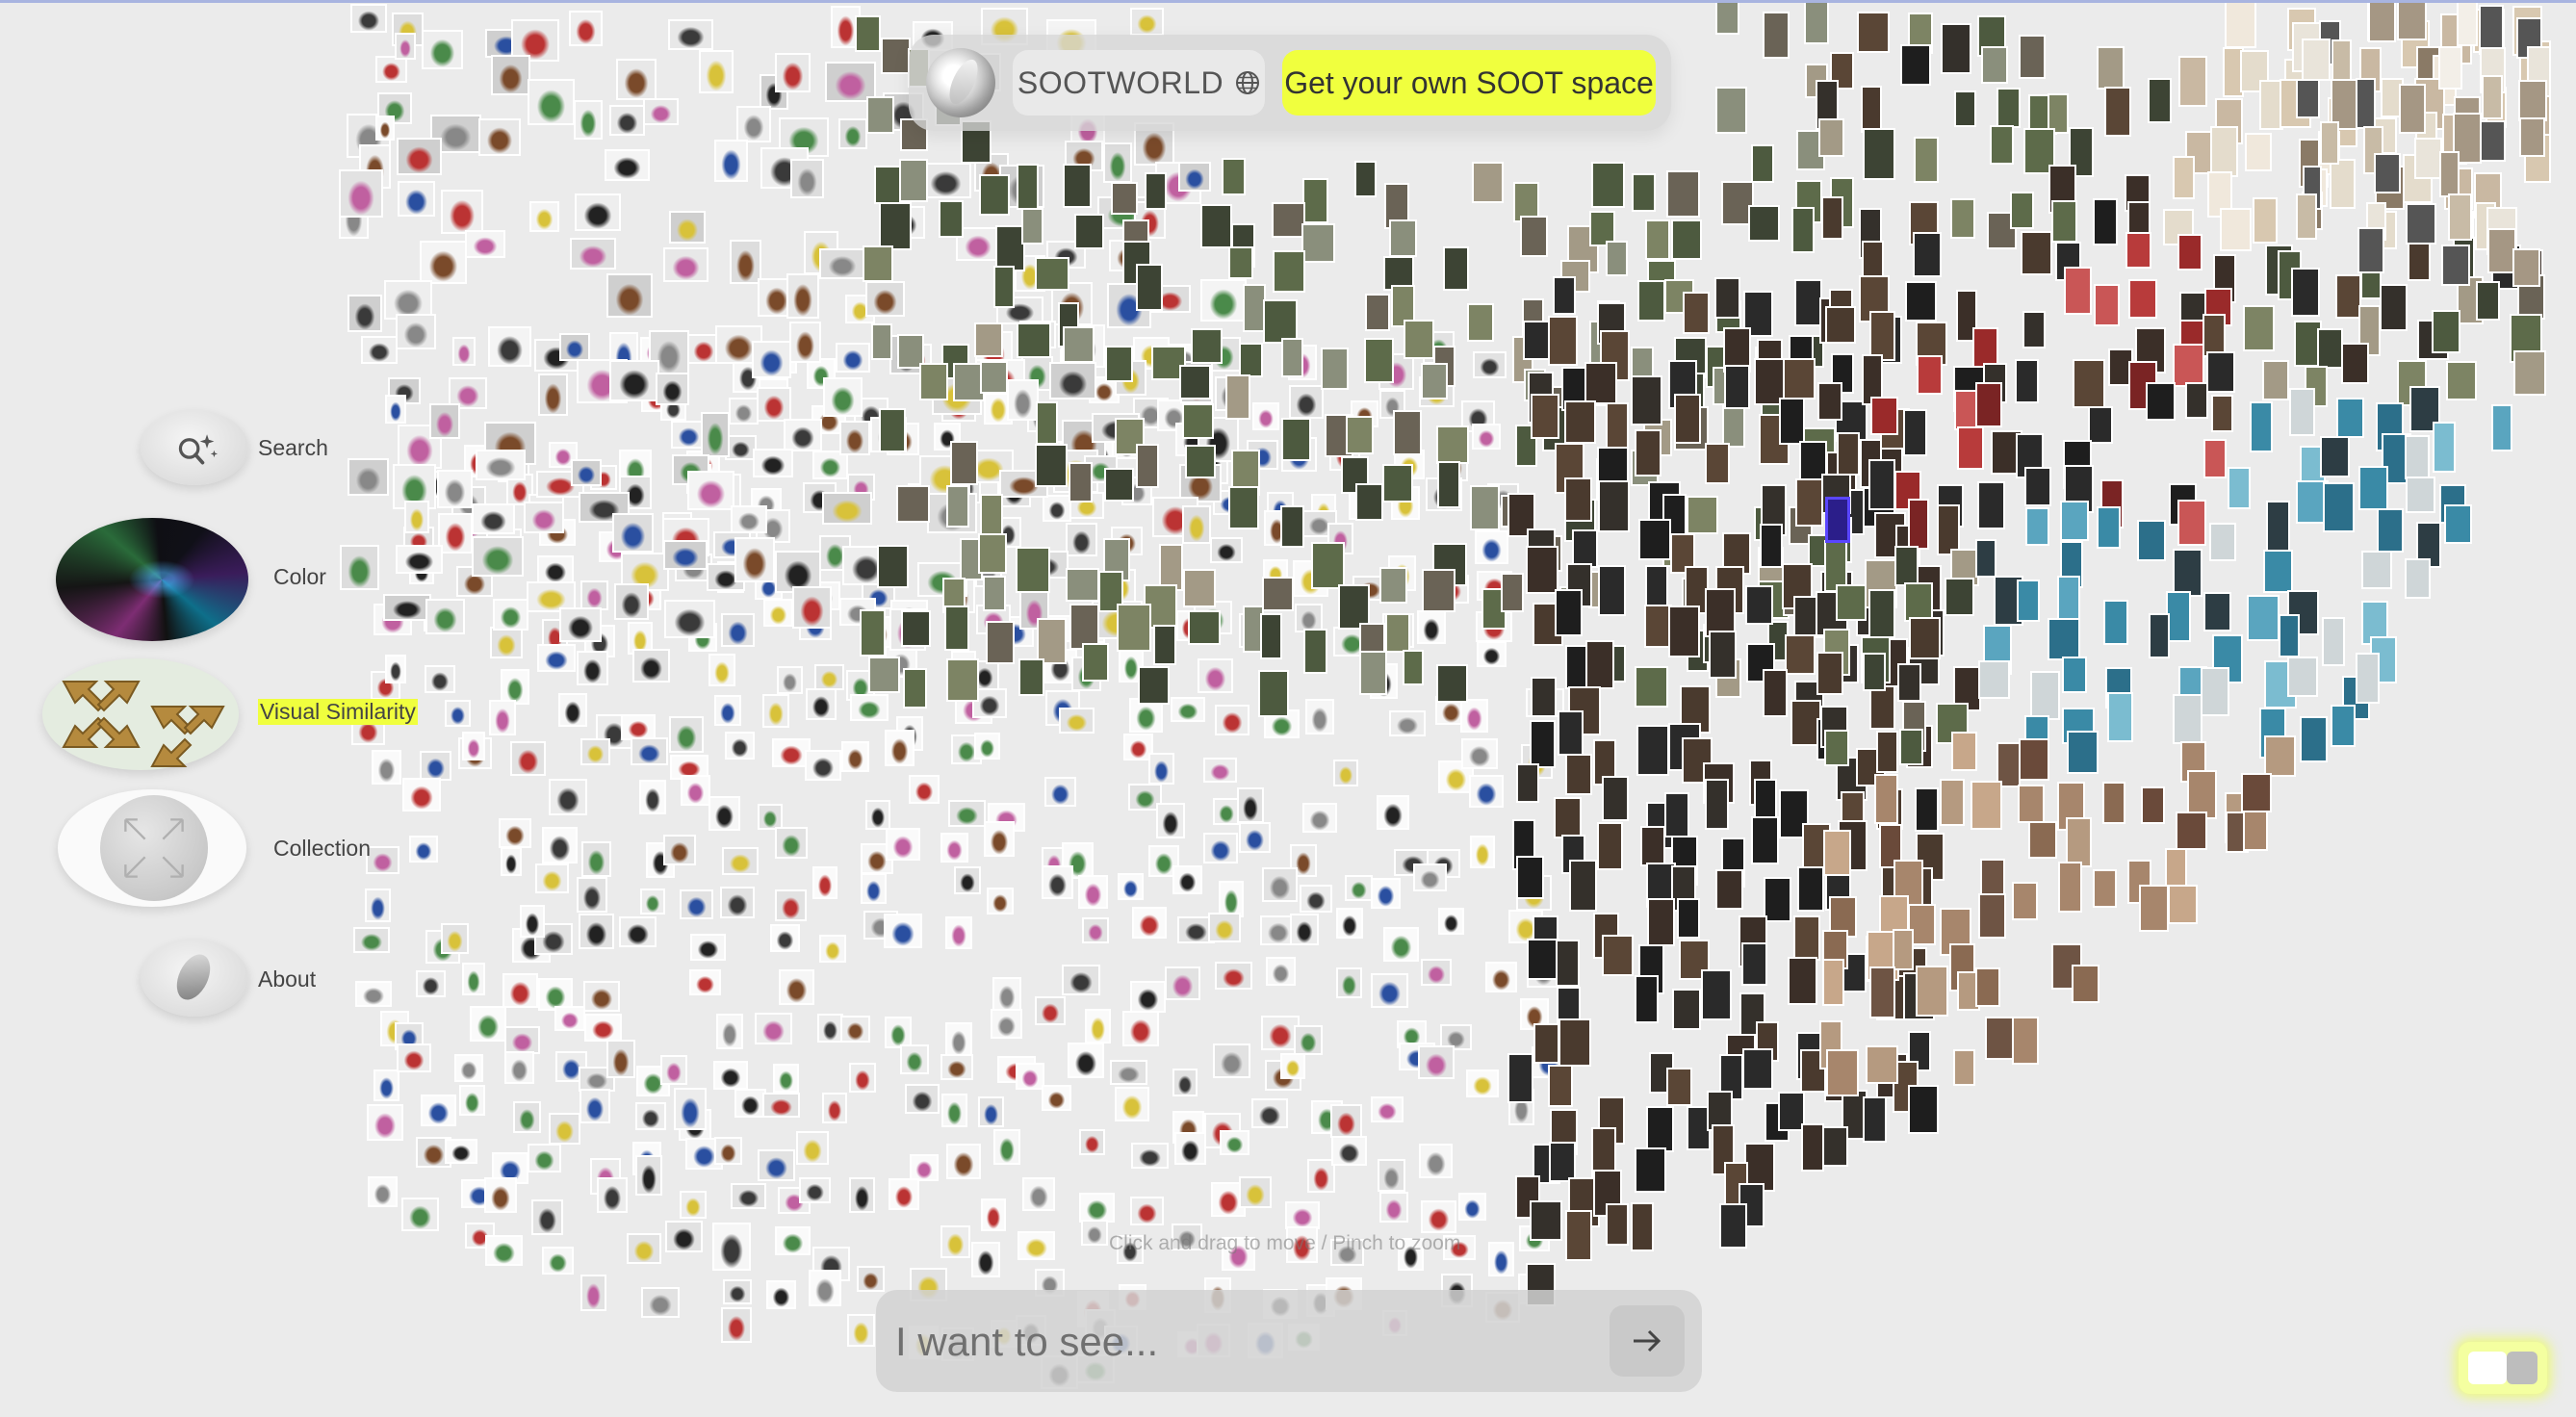  I want to click on nav-item-color: Color, so click(199, 580).